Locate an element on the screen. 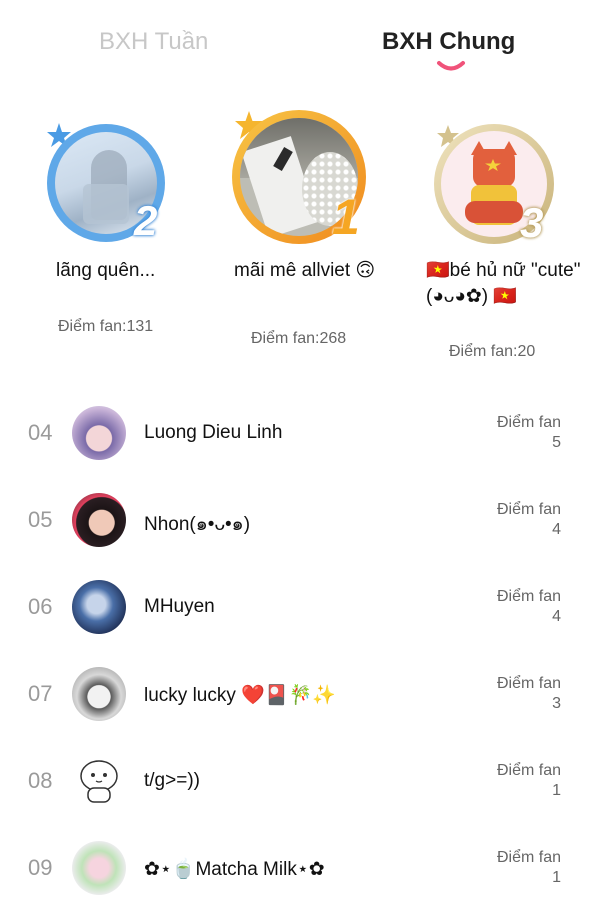  list-name: t/g>=)) is located at coordinates (172, 780).